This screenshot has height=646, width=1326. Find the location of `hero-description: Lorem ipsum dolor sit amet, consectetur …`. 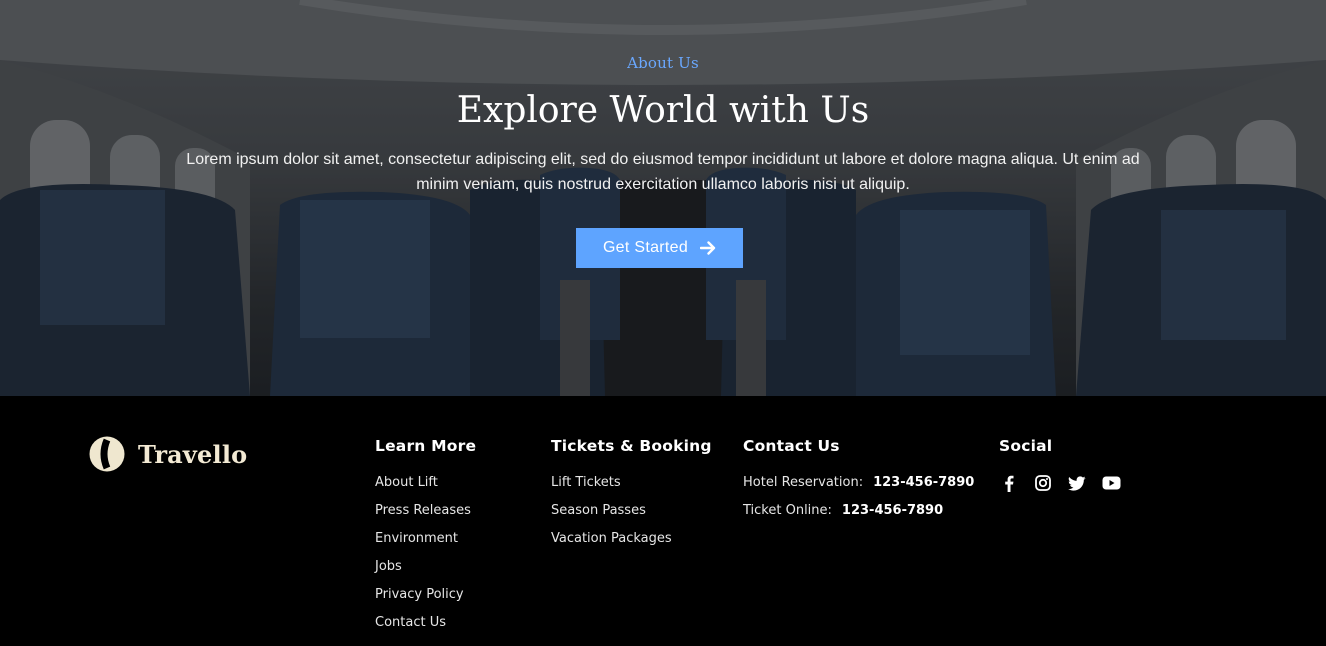

hero-description: Lorem ipsum dolor sit amet, consectetur … is located at coordinates (663, 172).